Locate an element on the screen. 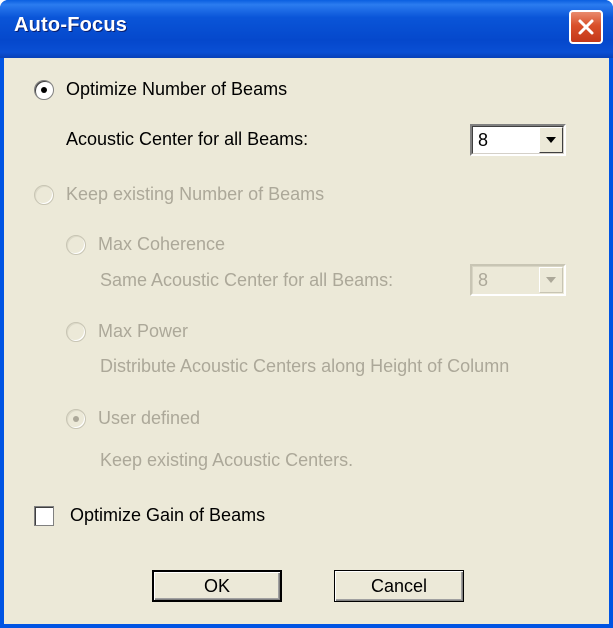 This screenshot has height=628, width=613. radio-user-defined: User defined is located at coordinates (133, 418).